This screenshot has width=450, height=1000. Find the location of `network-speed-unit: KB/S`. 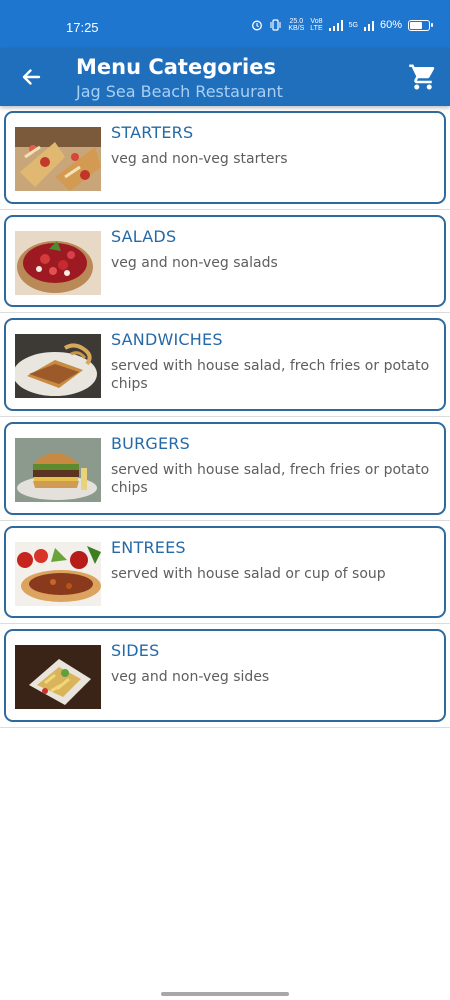

network-speed-unit: KB/S is located at coordinates (296, 28).